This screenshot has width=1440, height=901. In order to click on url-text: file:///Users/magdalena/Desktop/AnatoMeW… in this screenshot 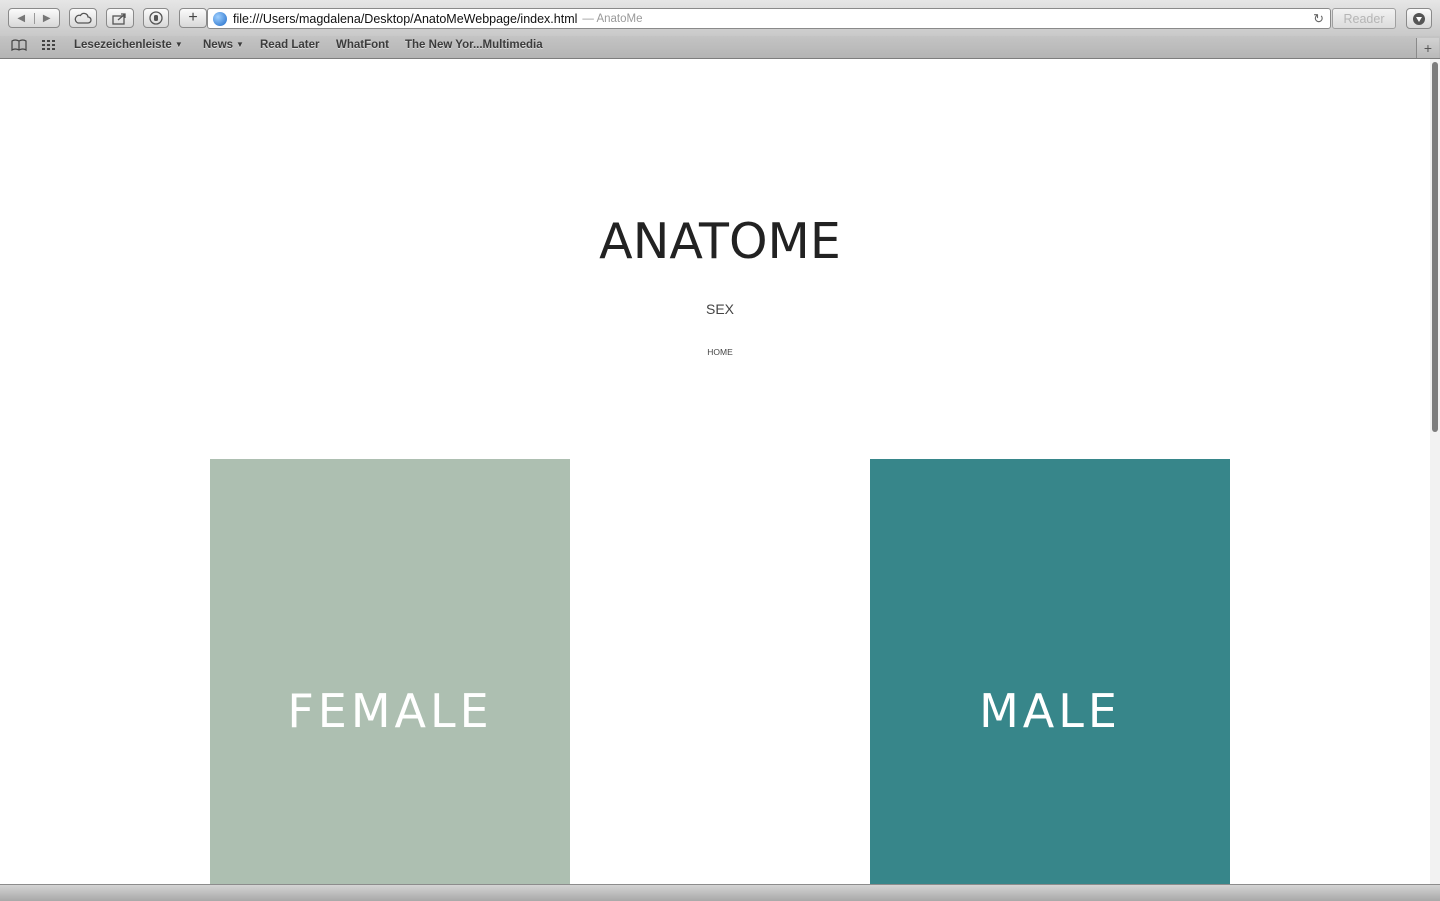, I will do `click(405, 19)`.